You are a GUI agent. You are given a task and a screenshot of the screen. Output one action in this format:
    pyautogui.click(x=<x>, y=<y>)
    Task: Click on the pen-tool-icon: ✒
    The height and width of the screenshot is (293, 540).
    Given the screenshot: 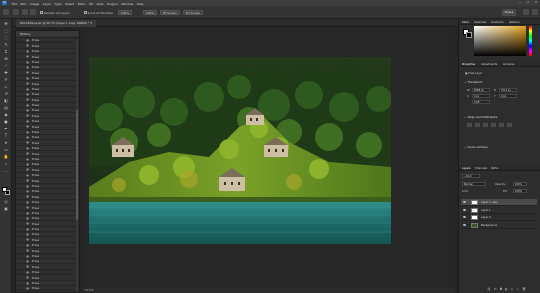 What is the action you would take?
    pyautogui.click(x=6, y=128)
    